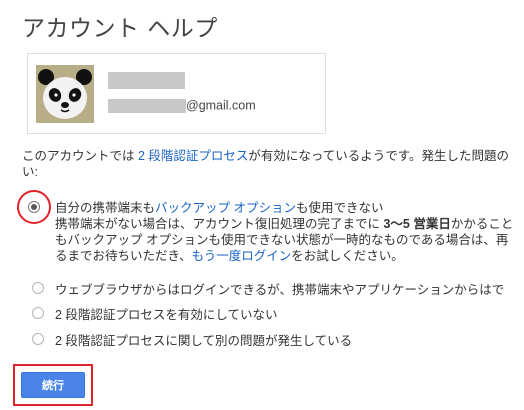 The width and height of the screenshot is (524, 410). I want to click on email-domain: @gmail.com, so click(221, 105).